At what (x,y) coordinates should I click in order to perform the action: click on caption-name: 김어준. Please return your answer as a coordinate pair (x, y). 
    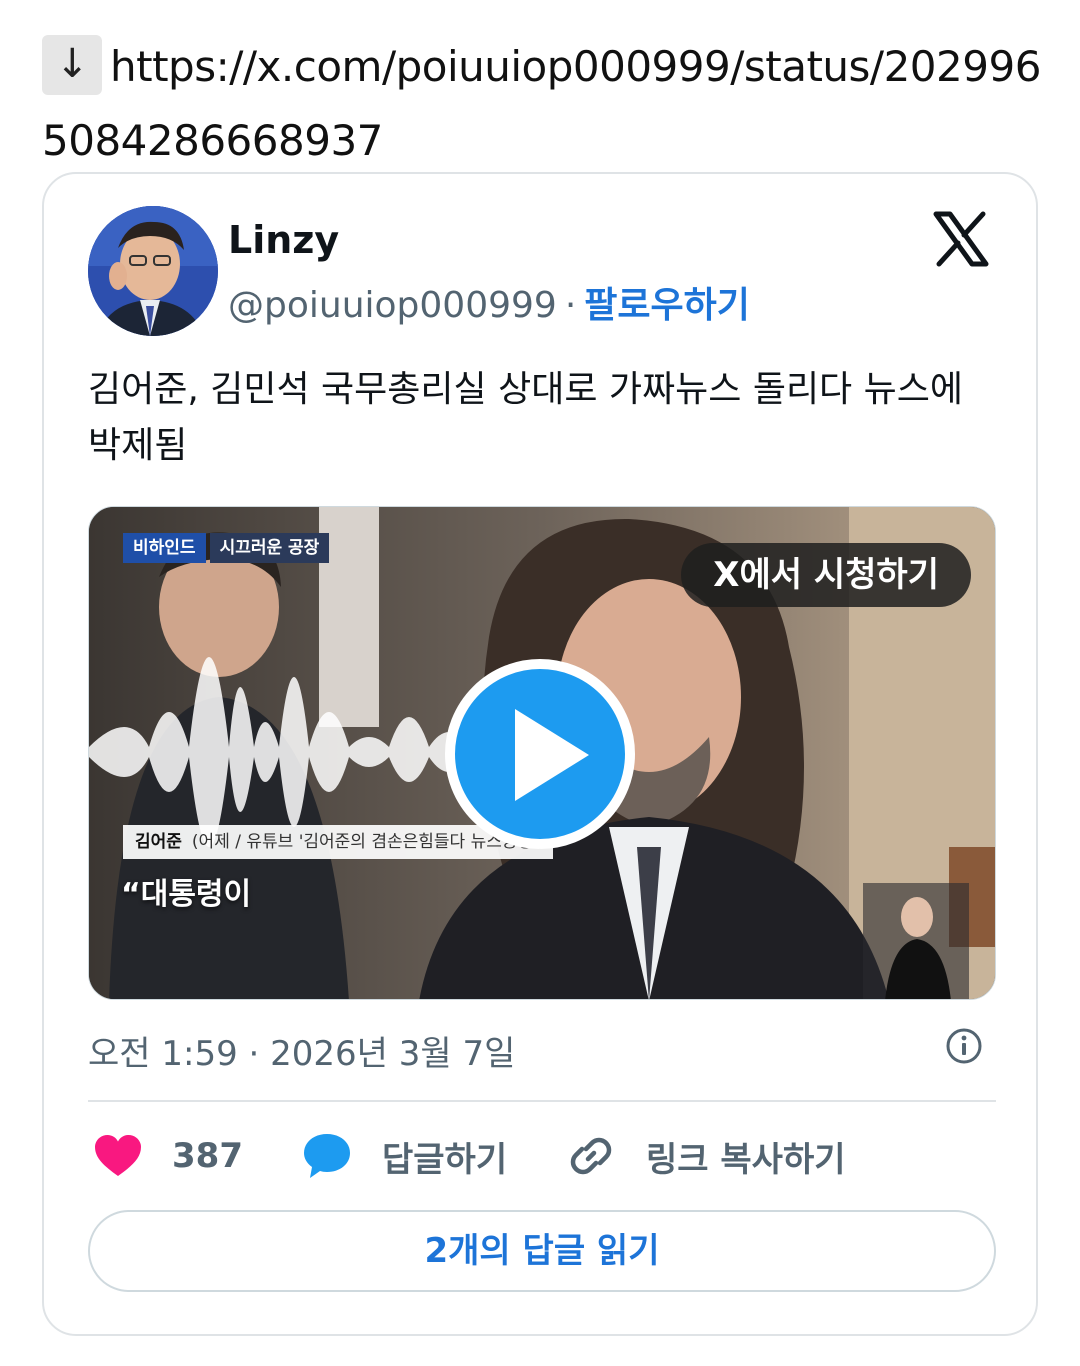
    Looking at the image, I should click on (158, 842).